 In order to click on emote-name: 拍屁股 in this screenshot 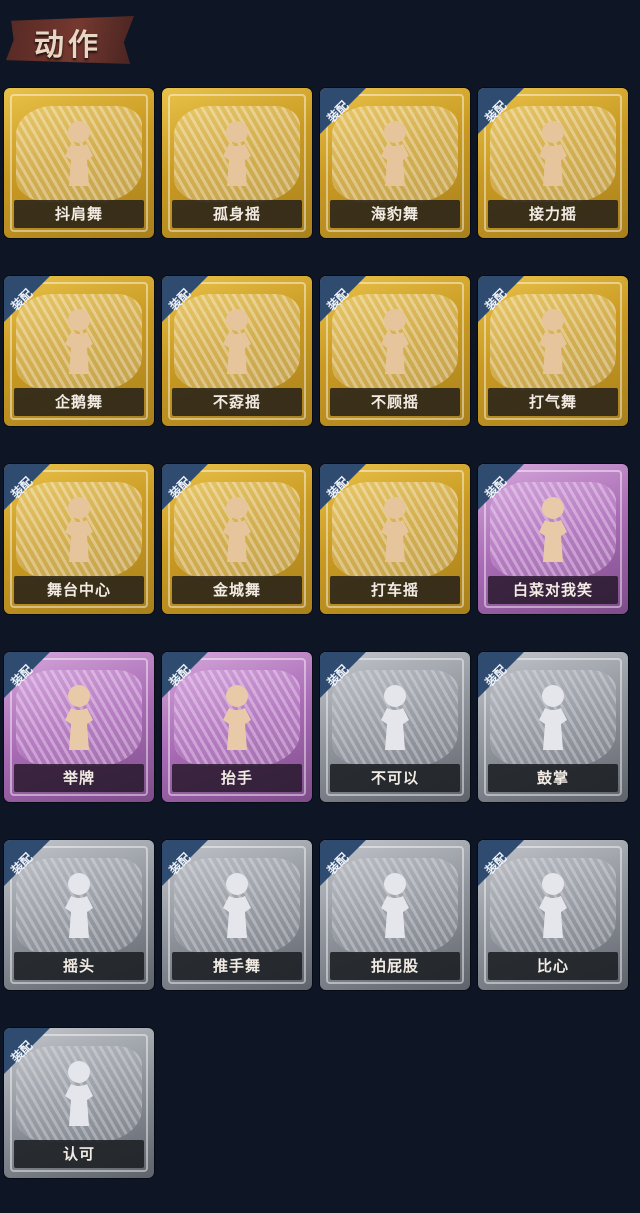, I will do `click(394, 966)`.